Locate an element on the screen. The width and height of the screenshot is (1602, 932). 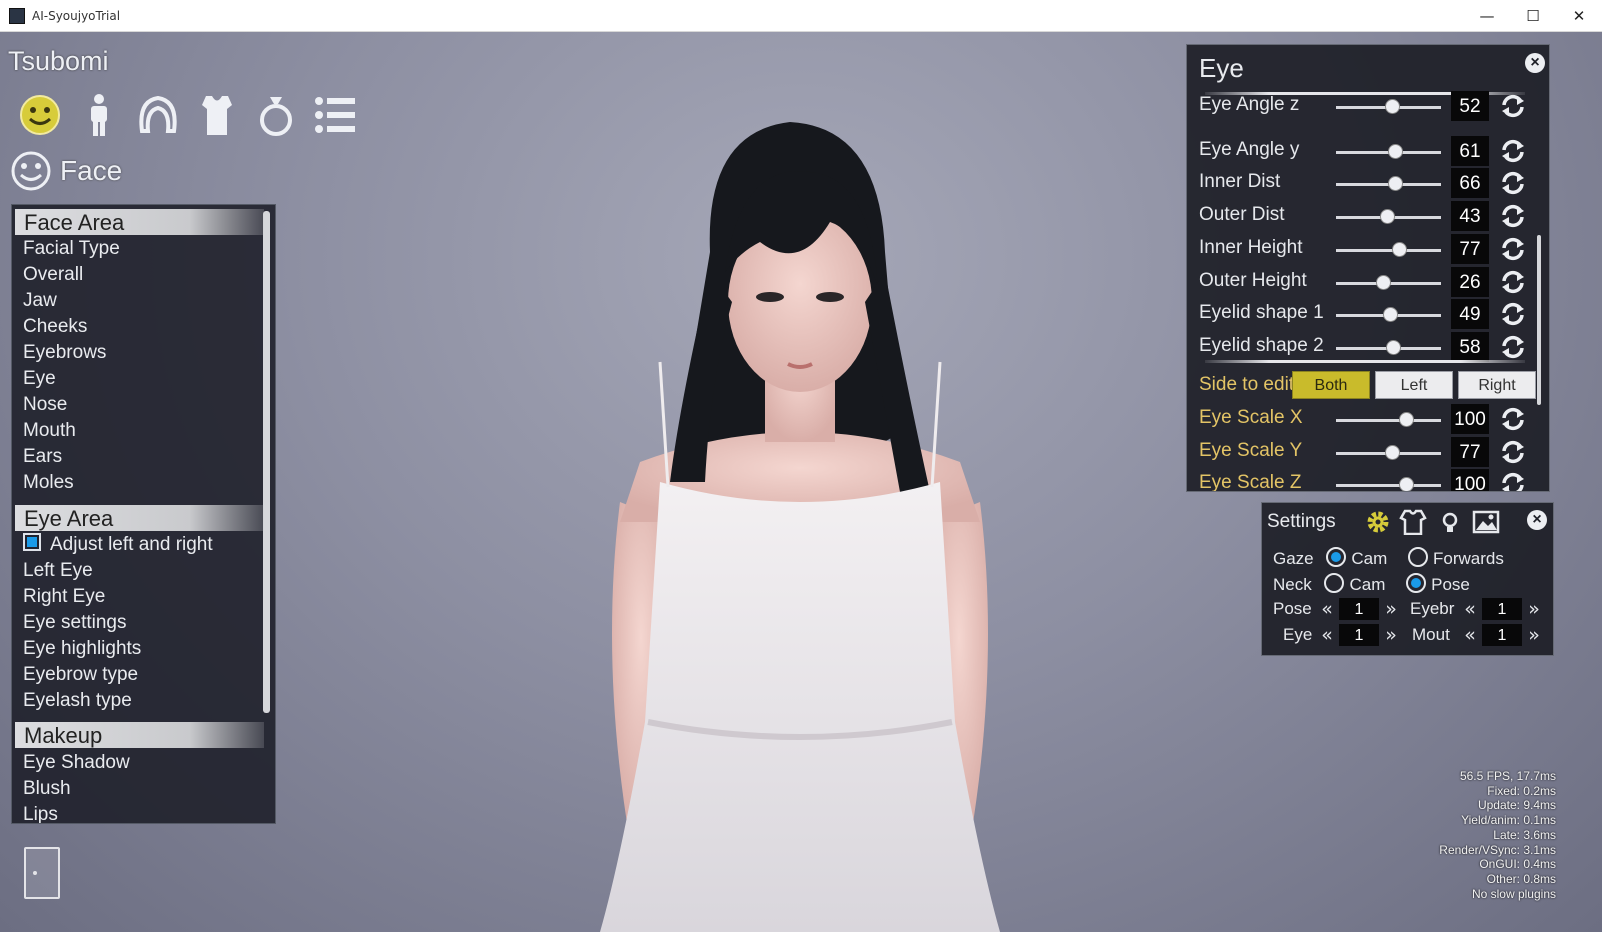
menu-item-eyebrow-type: Eyebrow type is located at coordinates (80, 675).